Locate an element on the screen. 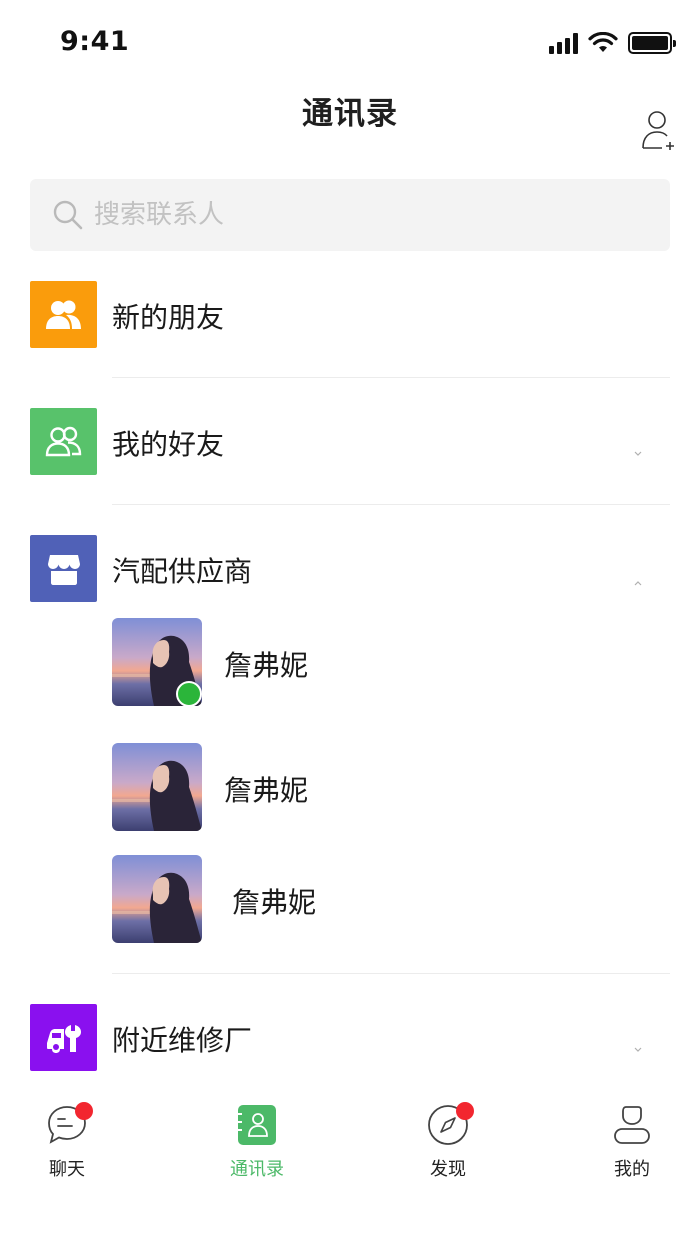 This screenshot has height=1244, width=700. status-time: 9:41 is located at coordinates (95, 41).